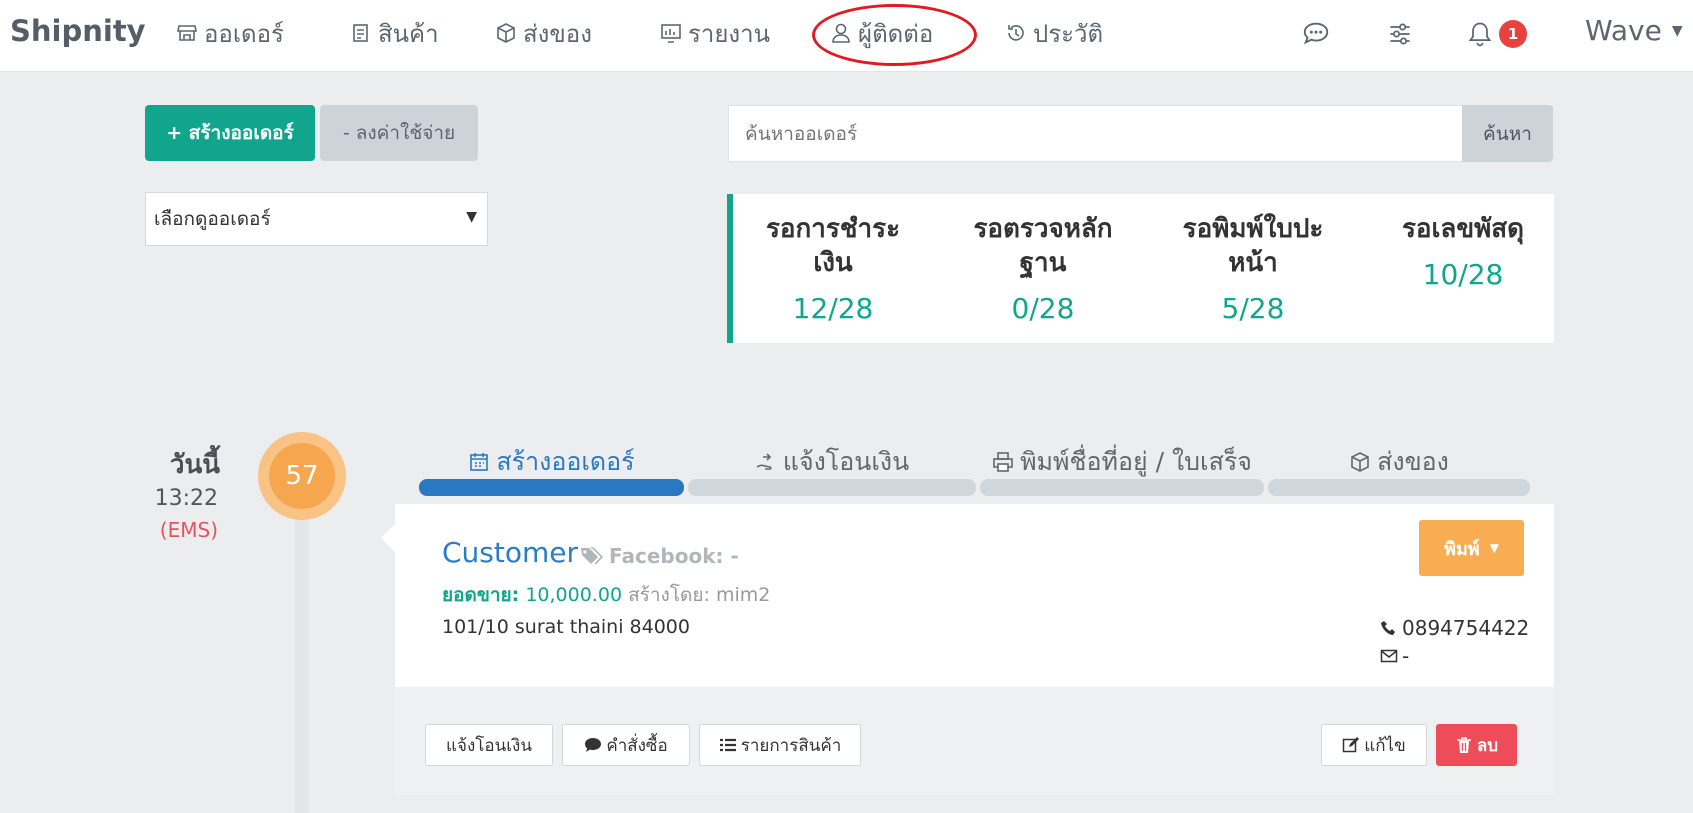 The width and height of the screenshot is (1693, 813). Describe the element at coordinates (244, 33) in the screenshot. I see `nav-orders-label: ออเดอร์` at that location.